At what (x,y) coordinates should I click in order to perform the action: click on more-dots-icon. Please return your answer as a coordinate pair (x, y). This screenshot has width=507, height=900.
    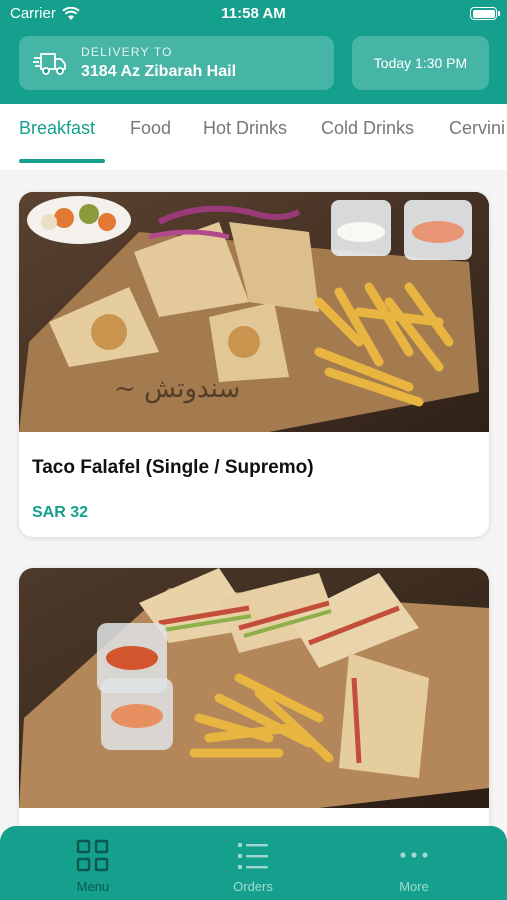
    Looking at the image, I should click on (414, 855).